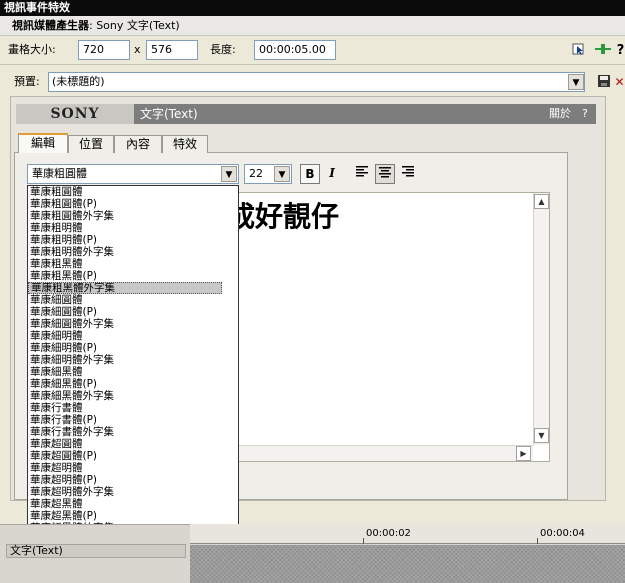 The width and height of the screenshot is (625, 583). Describe the element at coordinates (560, 114) in the screenshot. I see `about-link: 關於` at that location.